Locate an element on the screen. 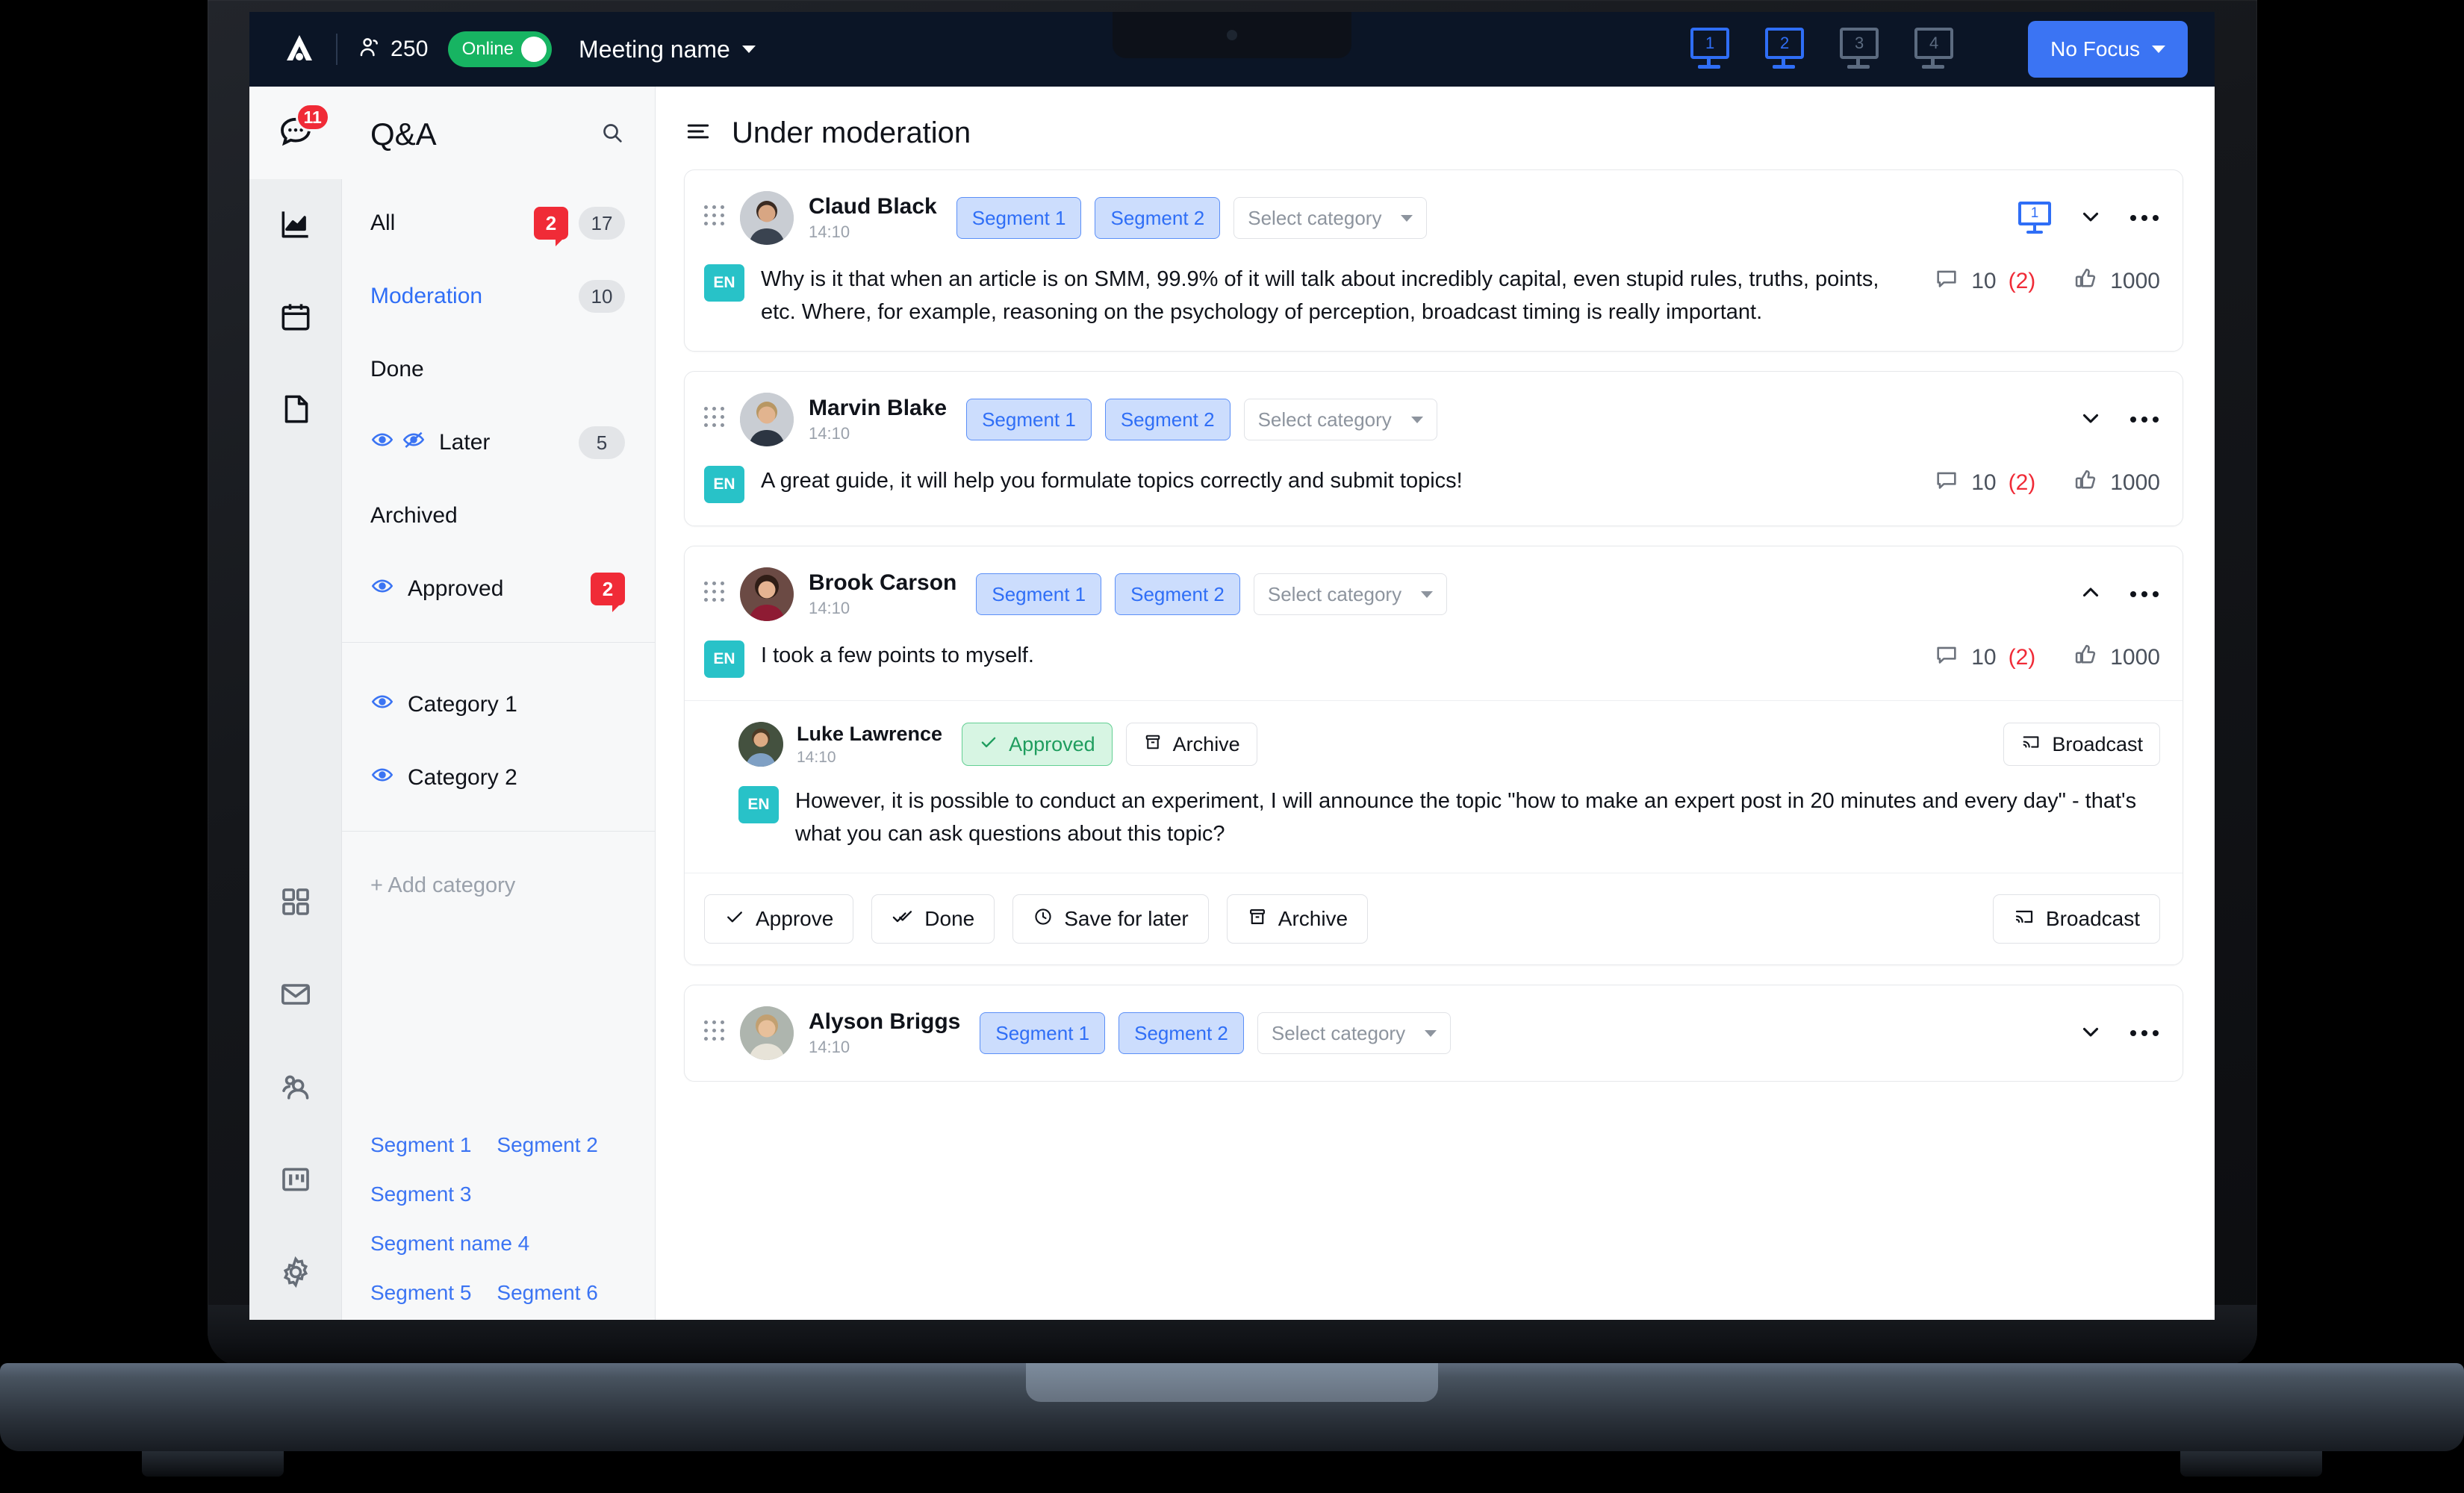  qa-filter-approved: Approved 2 is located at coordinates (498, 589).